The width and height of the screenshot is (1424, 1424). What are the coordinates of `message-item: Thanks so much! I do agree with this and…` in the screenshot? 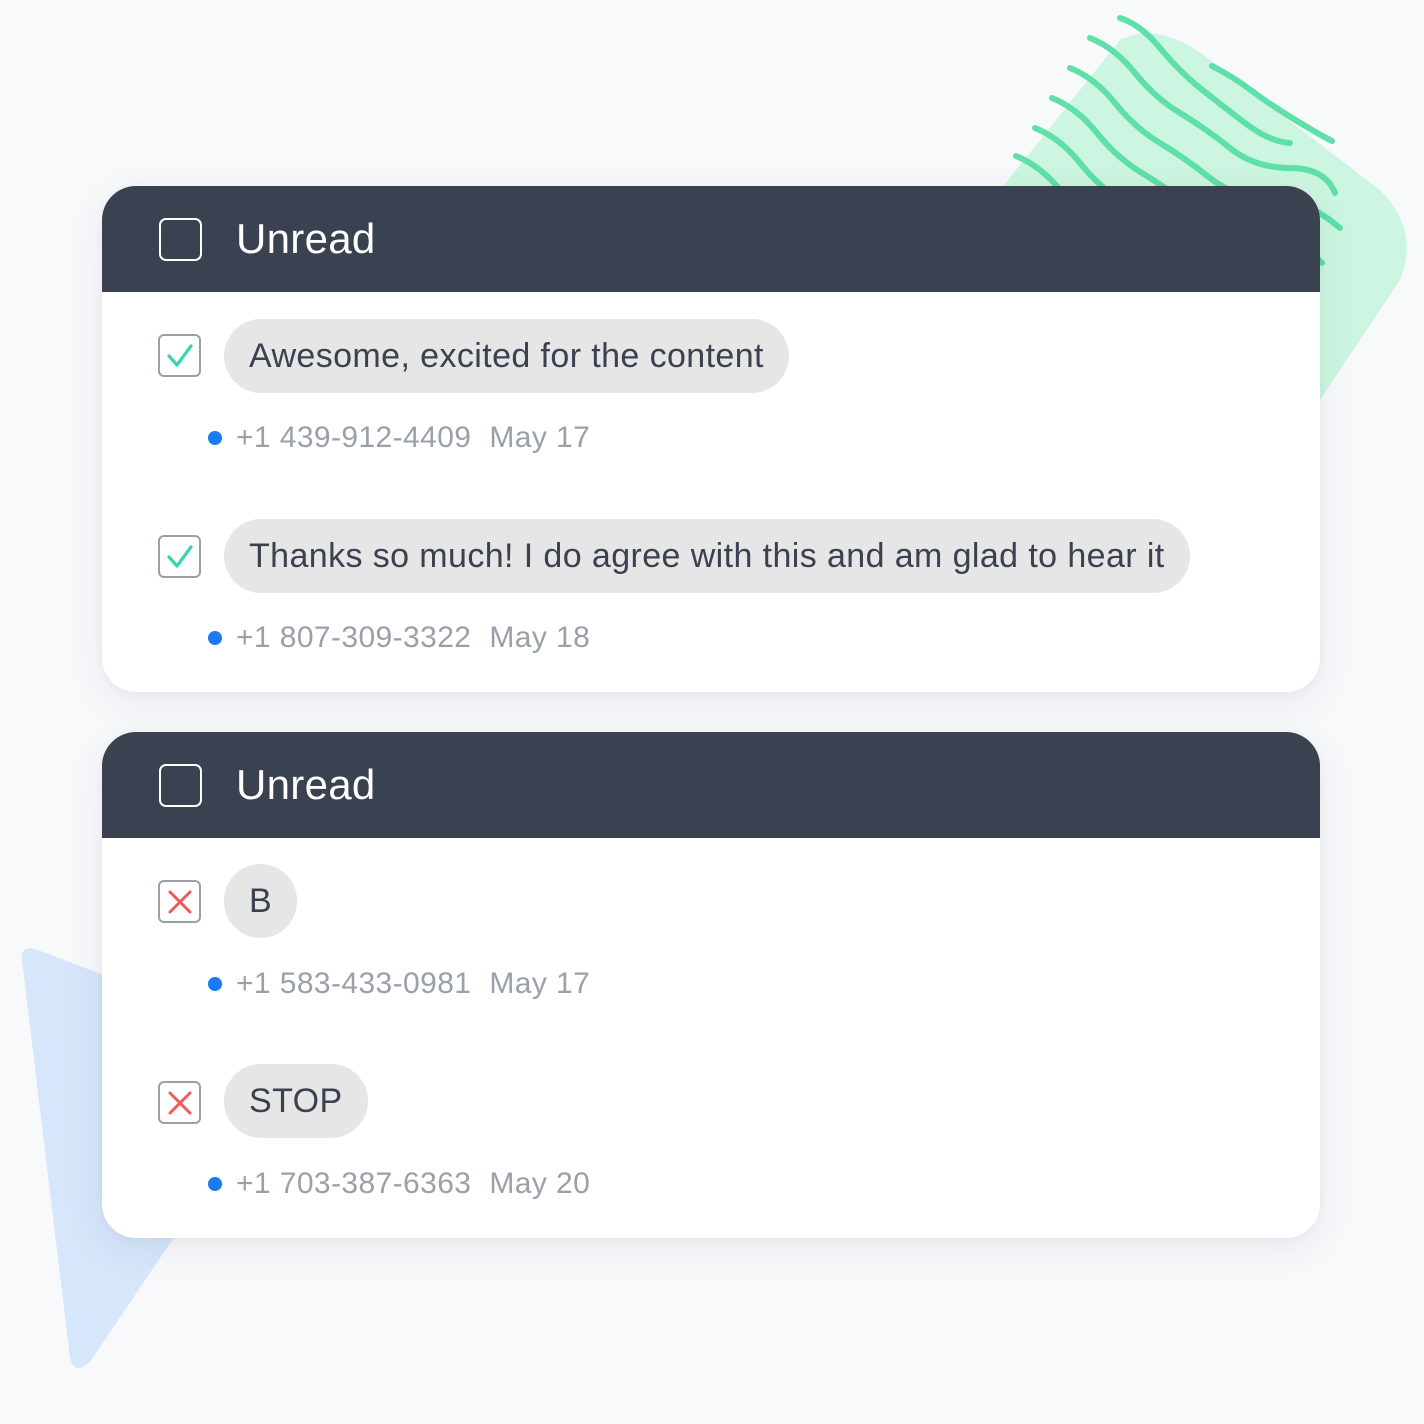 It's located at (711, 582).